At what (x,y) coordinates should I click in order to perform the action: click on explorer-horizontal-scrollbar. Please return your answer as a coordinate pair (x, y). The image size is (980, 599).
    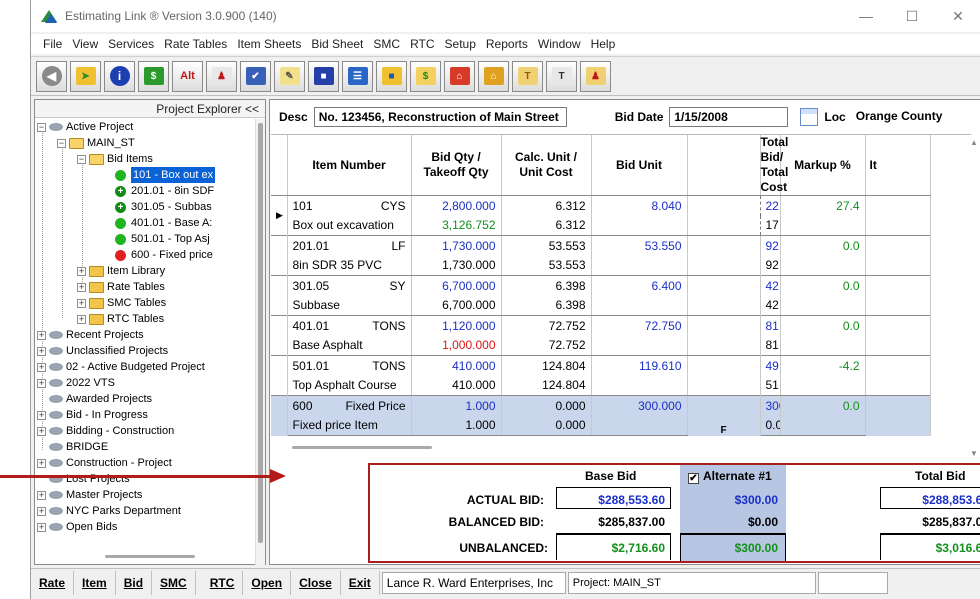
    Looking at the image, I should click on (150, 556).